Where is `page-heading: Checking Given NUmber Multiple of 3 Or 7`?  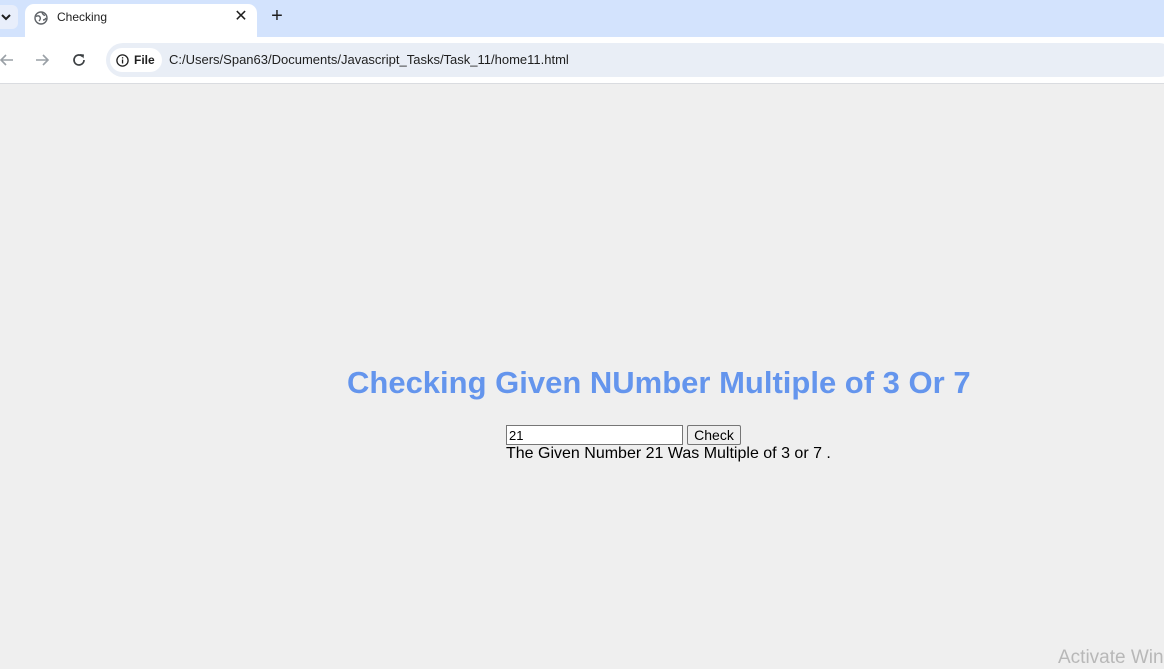 page-heading: Checking Given NUmber Multiple of 3 Or 7 is located at coordinates (659, 382).